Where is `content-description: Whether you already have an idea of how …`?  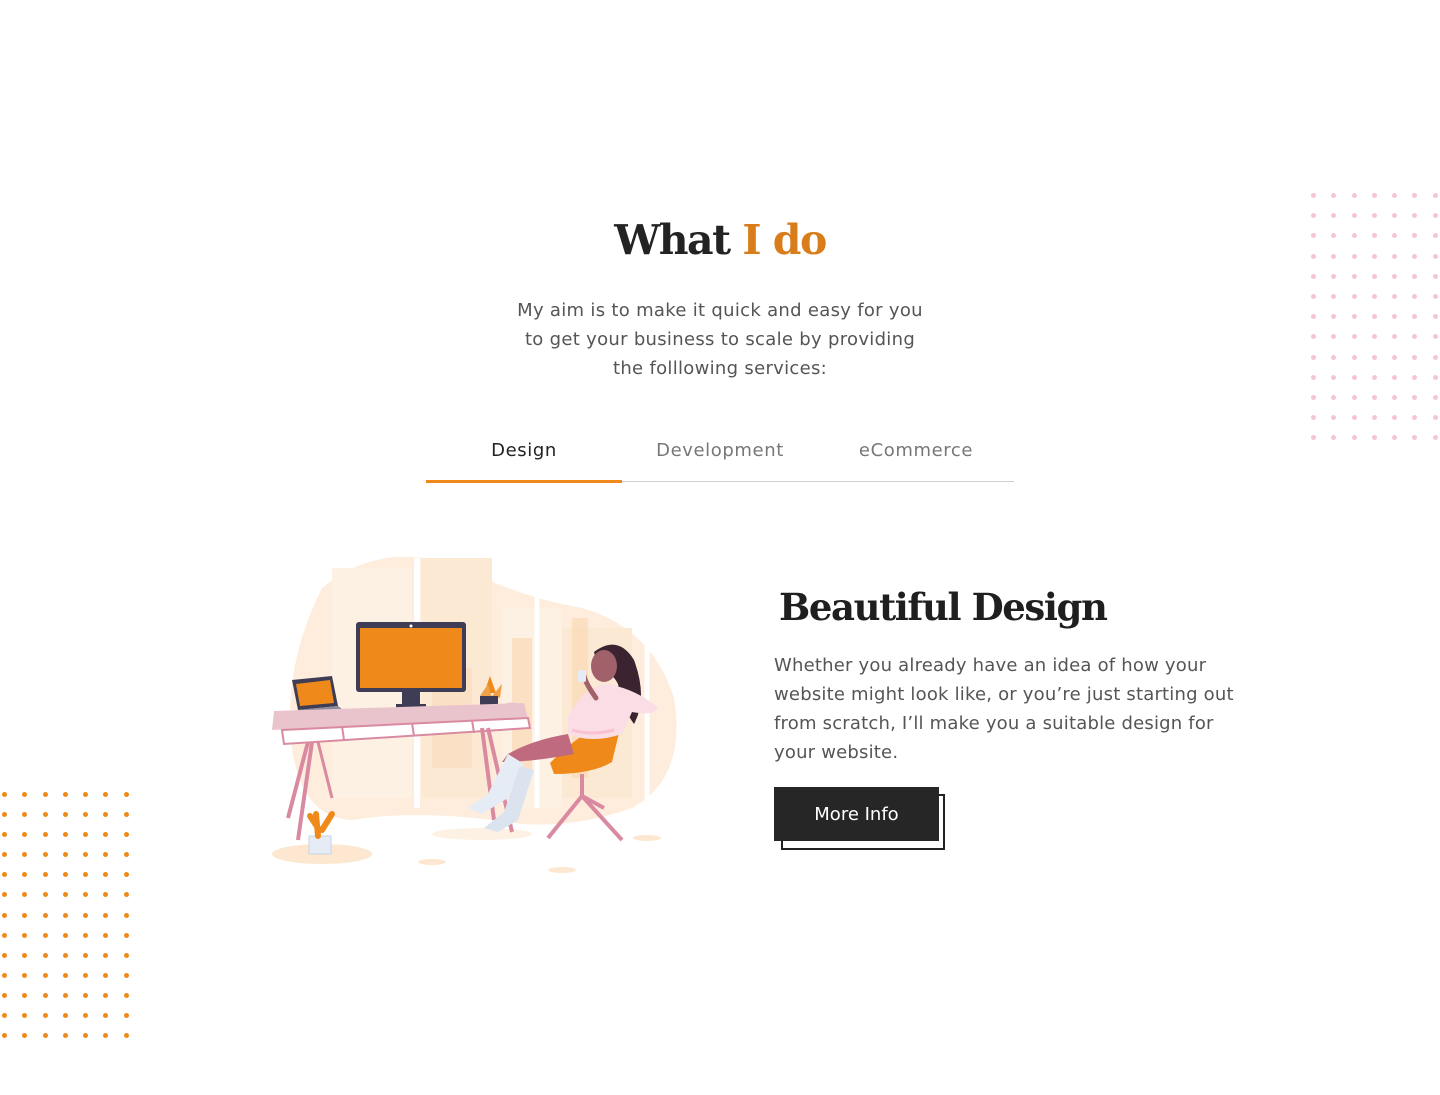
content-description: Whether you already have an idea of how … is located at coordinates (1004, 709).